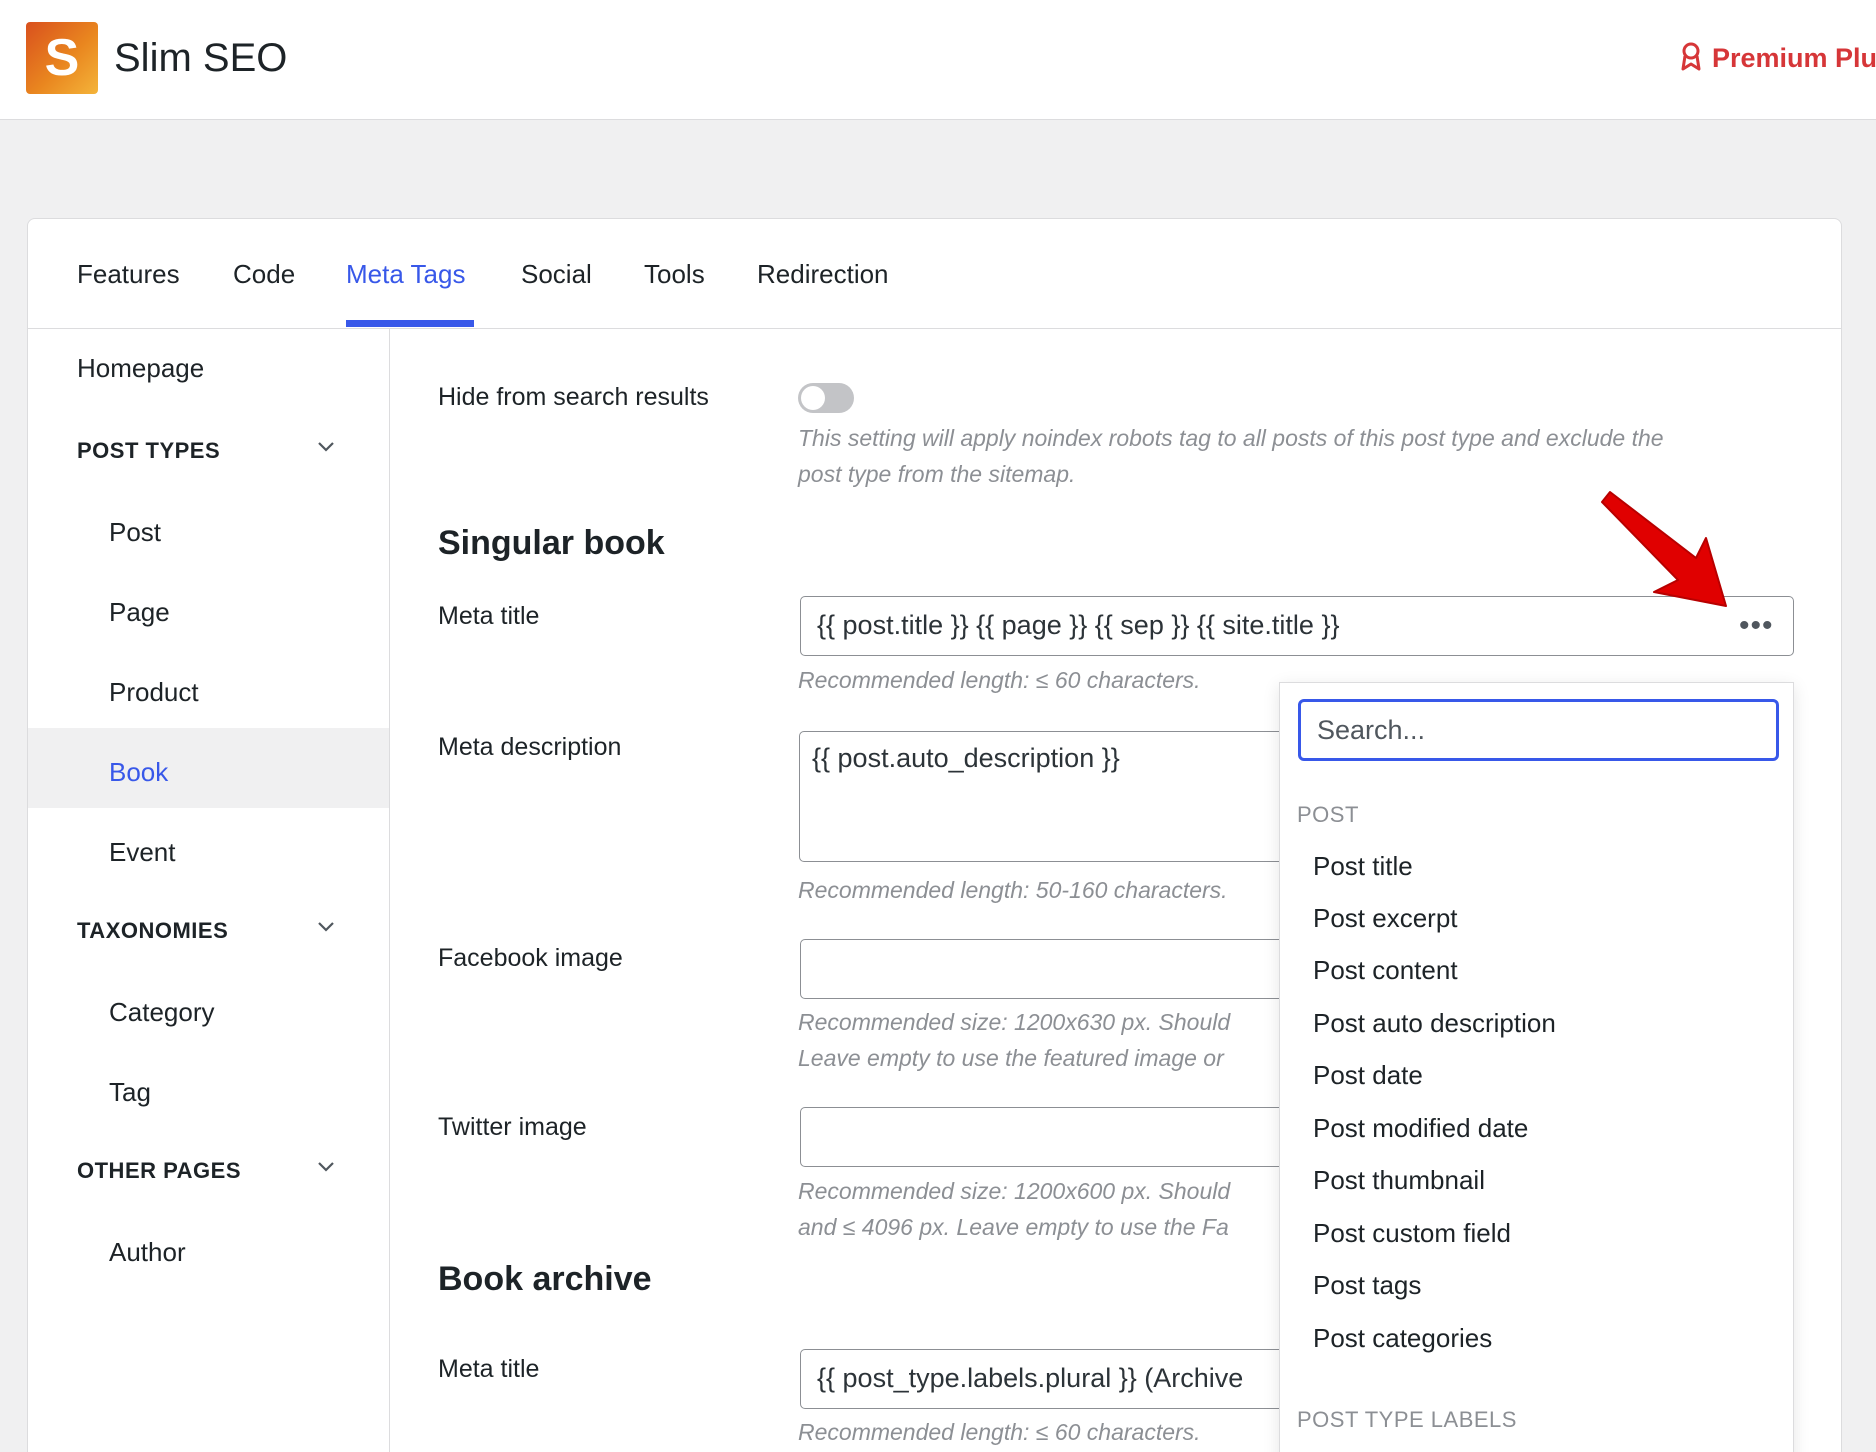 The height and width of the screenshot is (1452, 1876). What do you see at coordinates (489, 1369) in the screenshot?
I see `archive-meta-title-label: Meta title` at bounding box center [489, 1369].